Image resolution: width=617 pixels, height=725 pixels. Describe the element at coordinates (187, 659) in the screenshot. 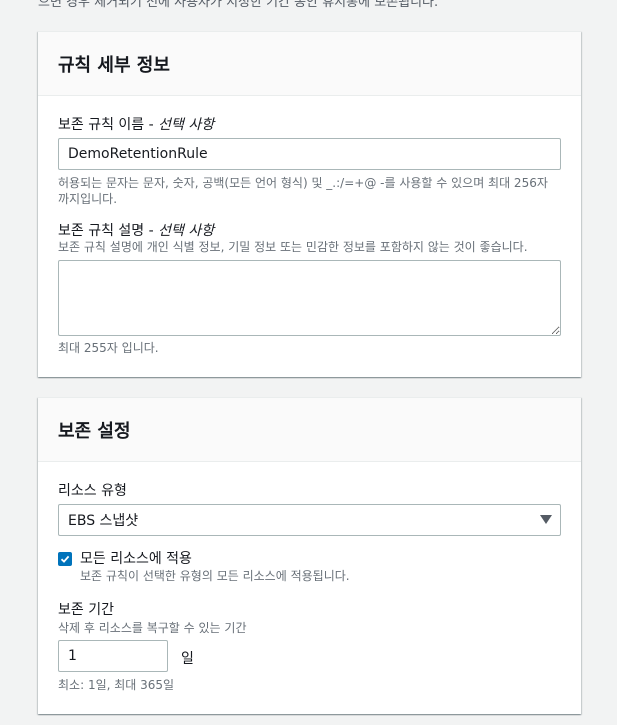

I see `retention-period-unit: 일` at that location.